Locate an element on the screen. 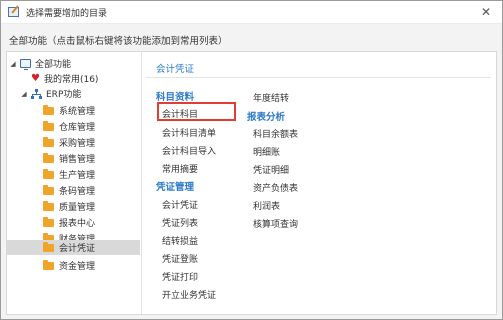 This screenshot has height=320, width=503. tree-node-label: 条码管理 is located at coordinates (77, 192).